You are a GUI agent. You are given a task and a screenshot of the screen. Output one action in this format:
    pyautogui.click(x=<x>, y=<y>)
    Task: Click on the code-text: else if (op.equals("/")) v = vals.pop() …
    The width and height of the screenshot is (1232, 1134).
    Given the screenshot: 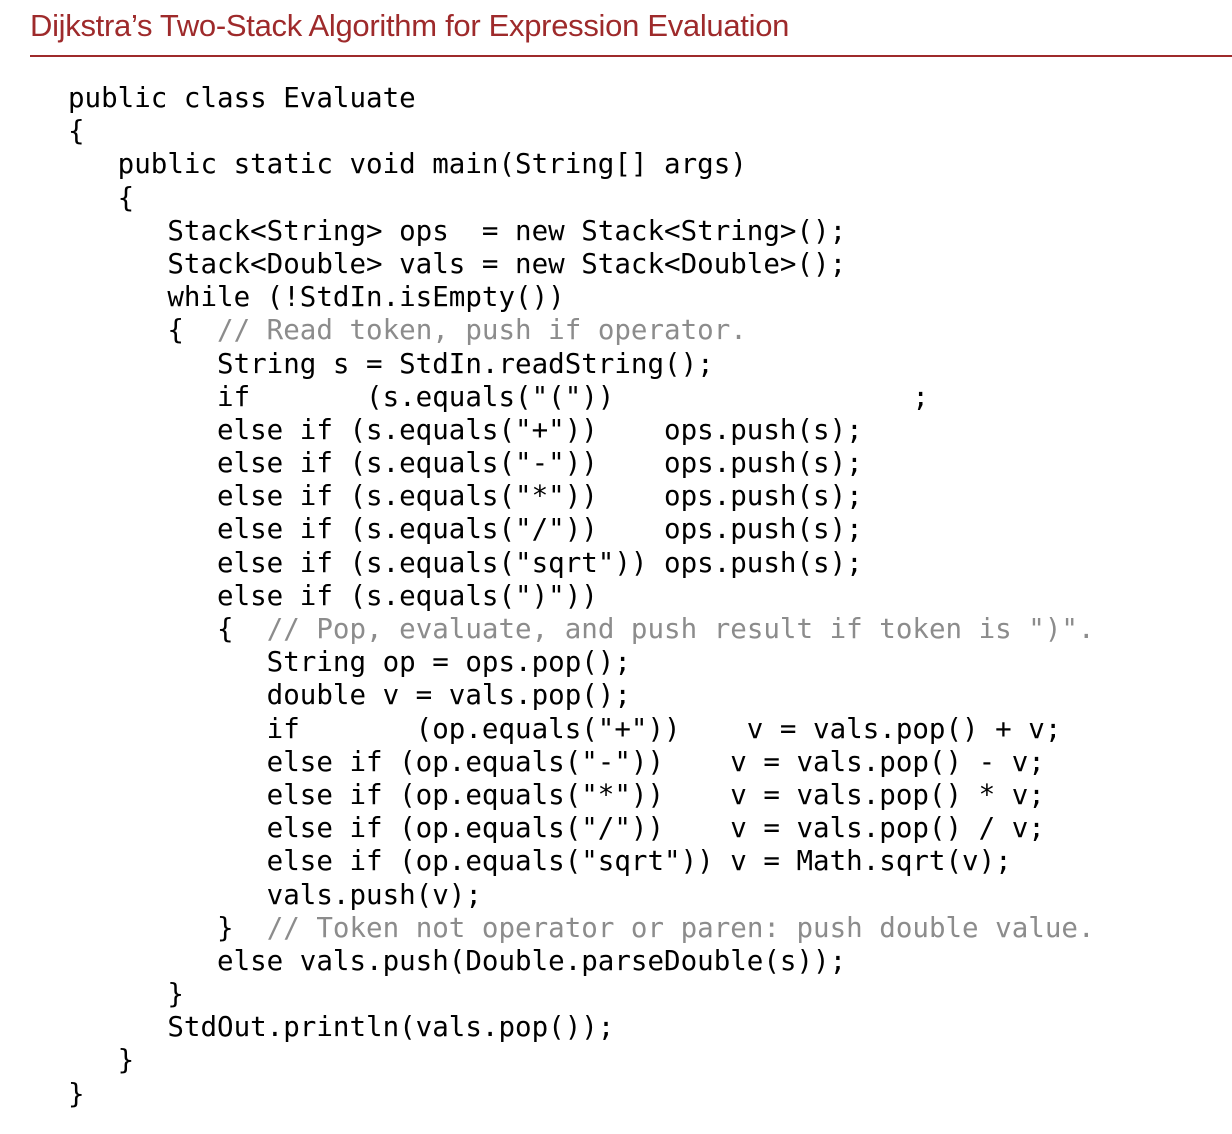 What is the action you would take?
    pyautogui.click(x=556, y=828)
    